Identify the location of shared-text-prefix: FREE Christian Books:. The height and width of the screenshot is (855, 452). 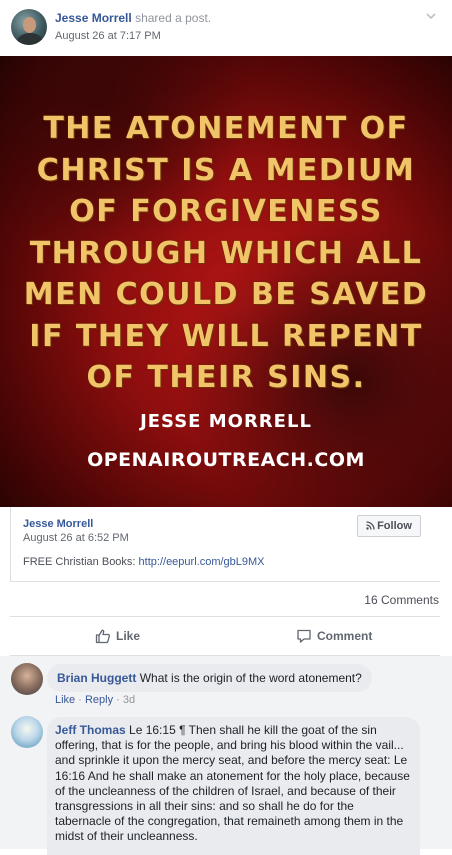
(81, 562).